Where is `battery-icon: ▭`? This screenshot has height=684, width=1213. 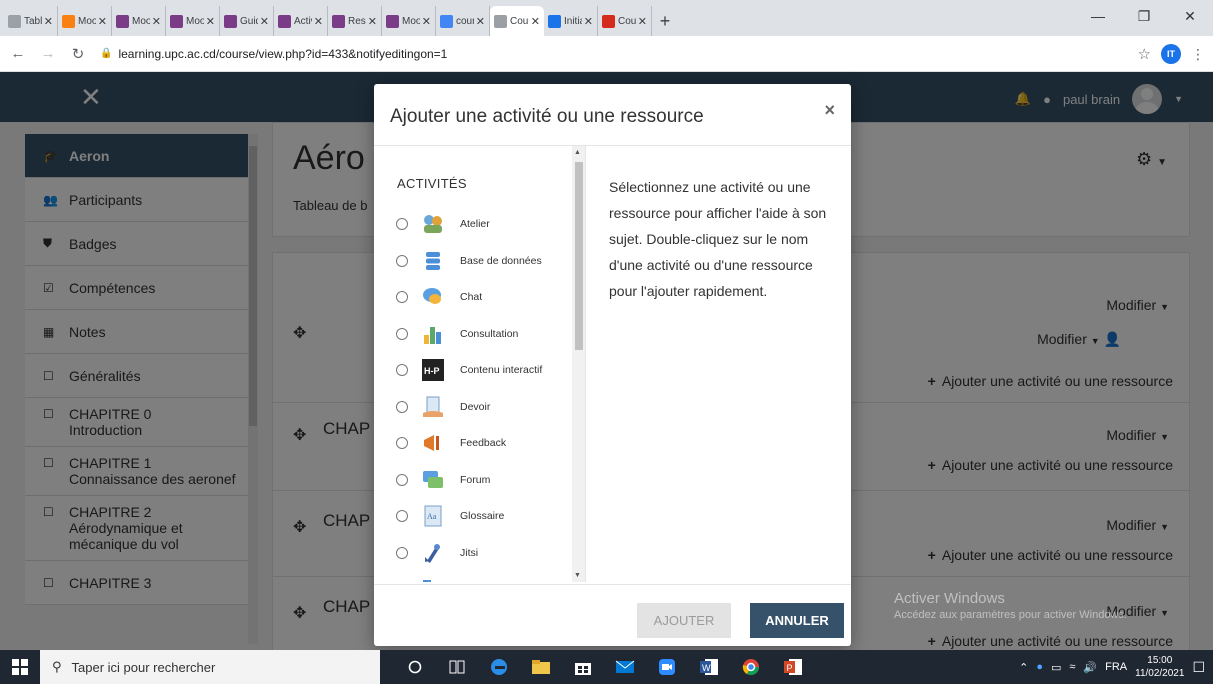 battery-icon: ▭ is located at coordinates (1056, 667).